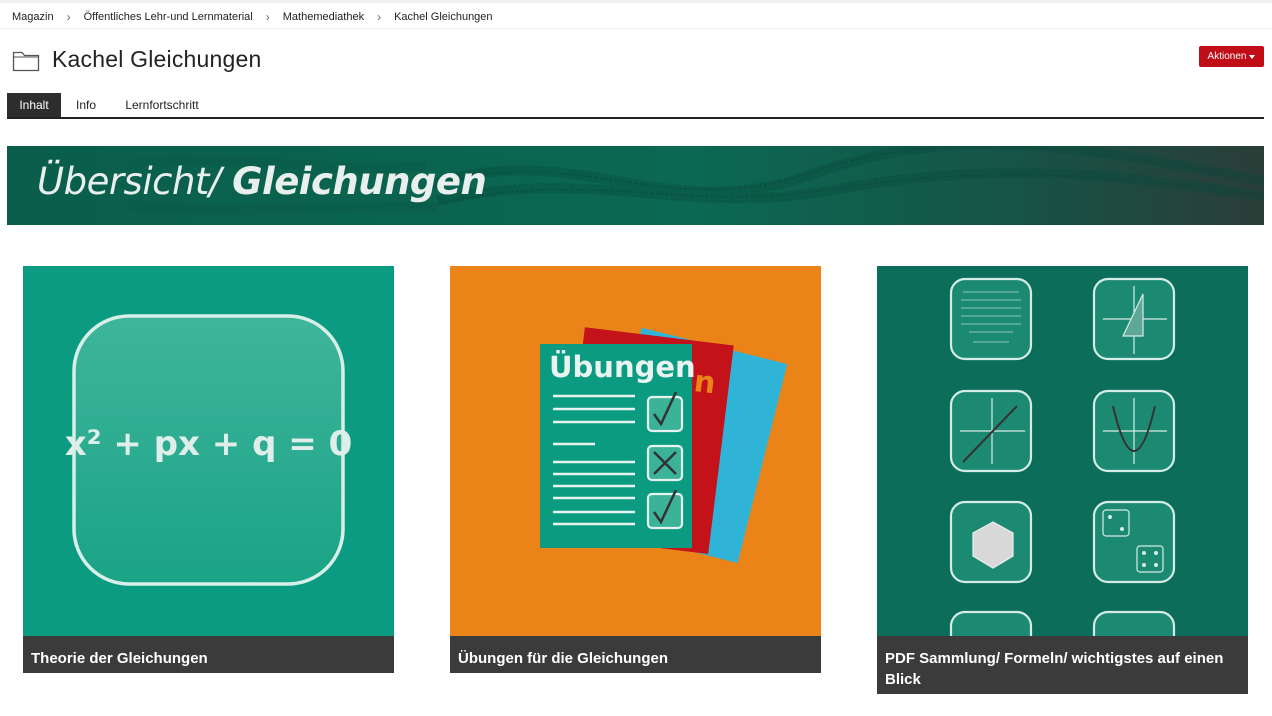  What do you see at coordinates (664, 445) in the screenshot?
I see `exercise-sheets-illustration: n` at bounding box center [664, 445].